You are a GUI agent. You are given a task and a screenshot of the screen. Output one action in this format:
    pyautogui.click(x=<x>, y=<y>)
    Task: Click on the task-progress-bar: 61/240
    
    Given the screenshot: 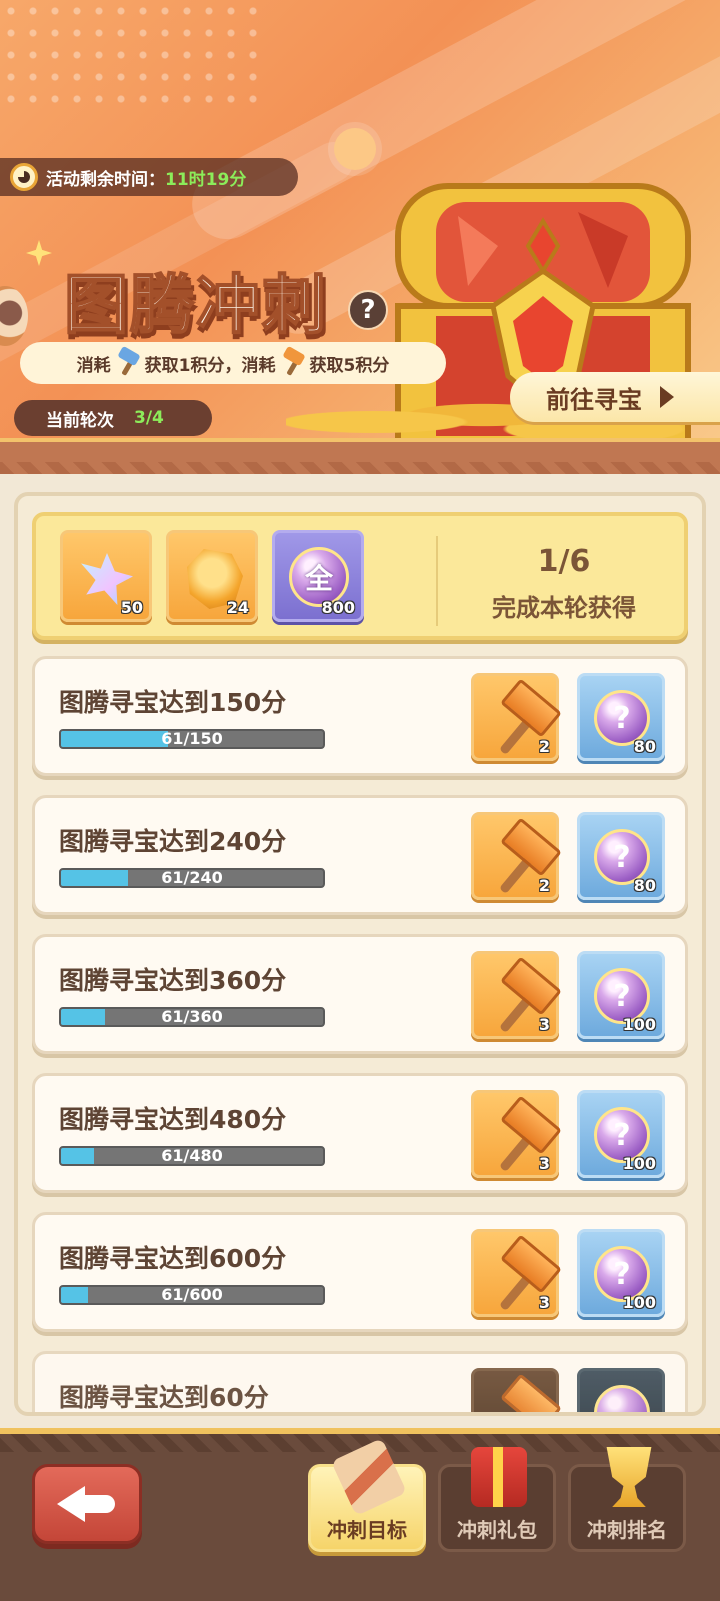 What is the action you would take?
    pyautogui.click(x=192, y=878)
    